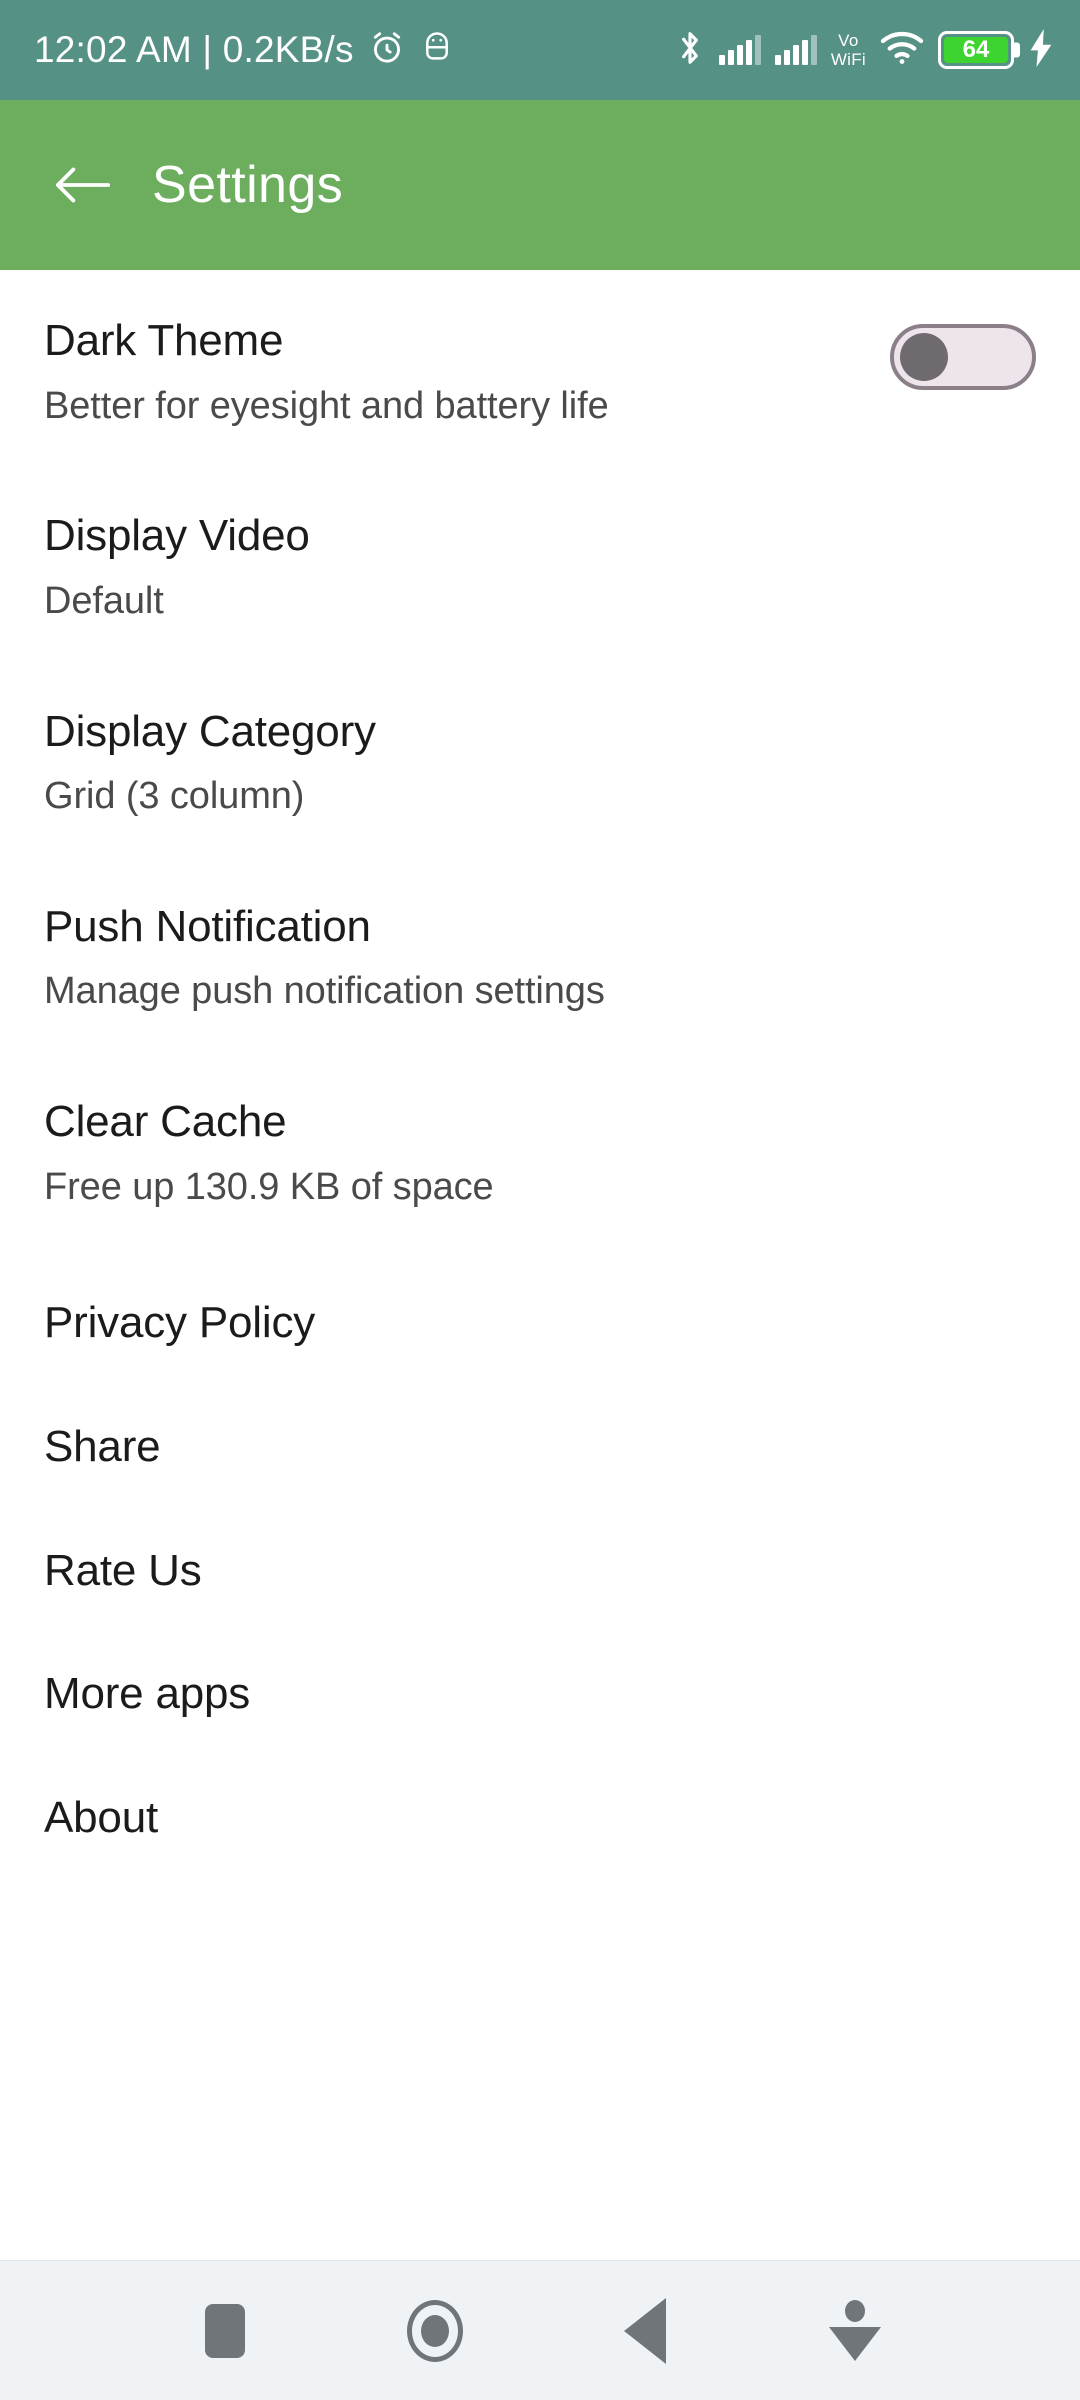 Image resolution: width=1080 pixels, height=2400 pixels. I want to click on setting-texts: About, so click(101, 1818).